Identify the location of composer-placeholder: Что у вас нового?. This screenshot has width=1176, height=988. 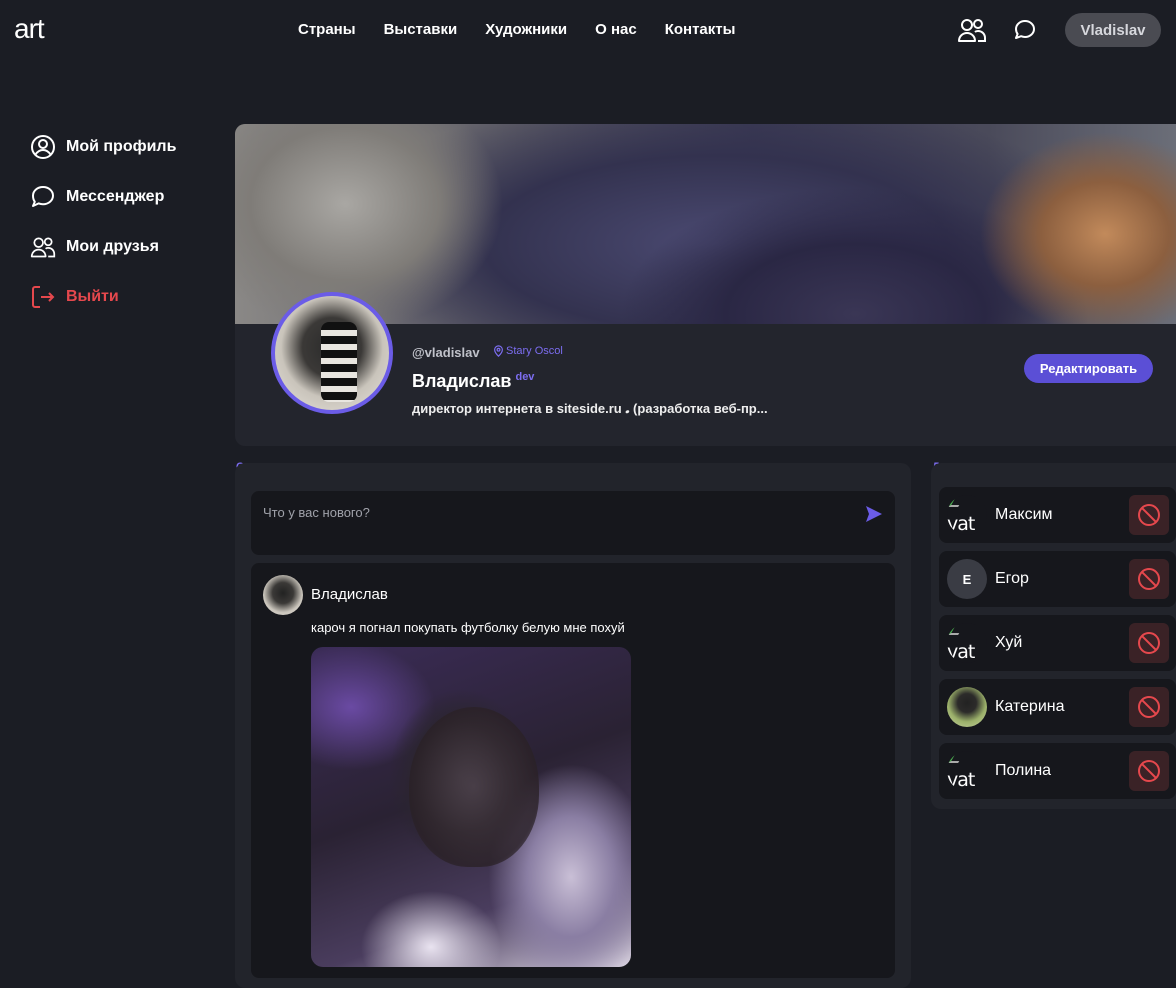
(316, 512).